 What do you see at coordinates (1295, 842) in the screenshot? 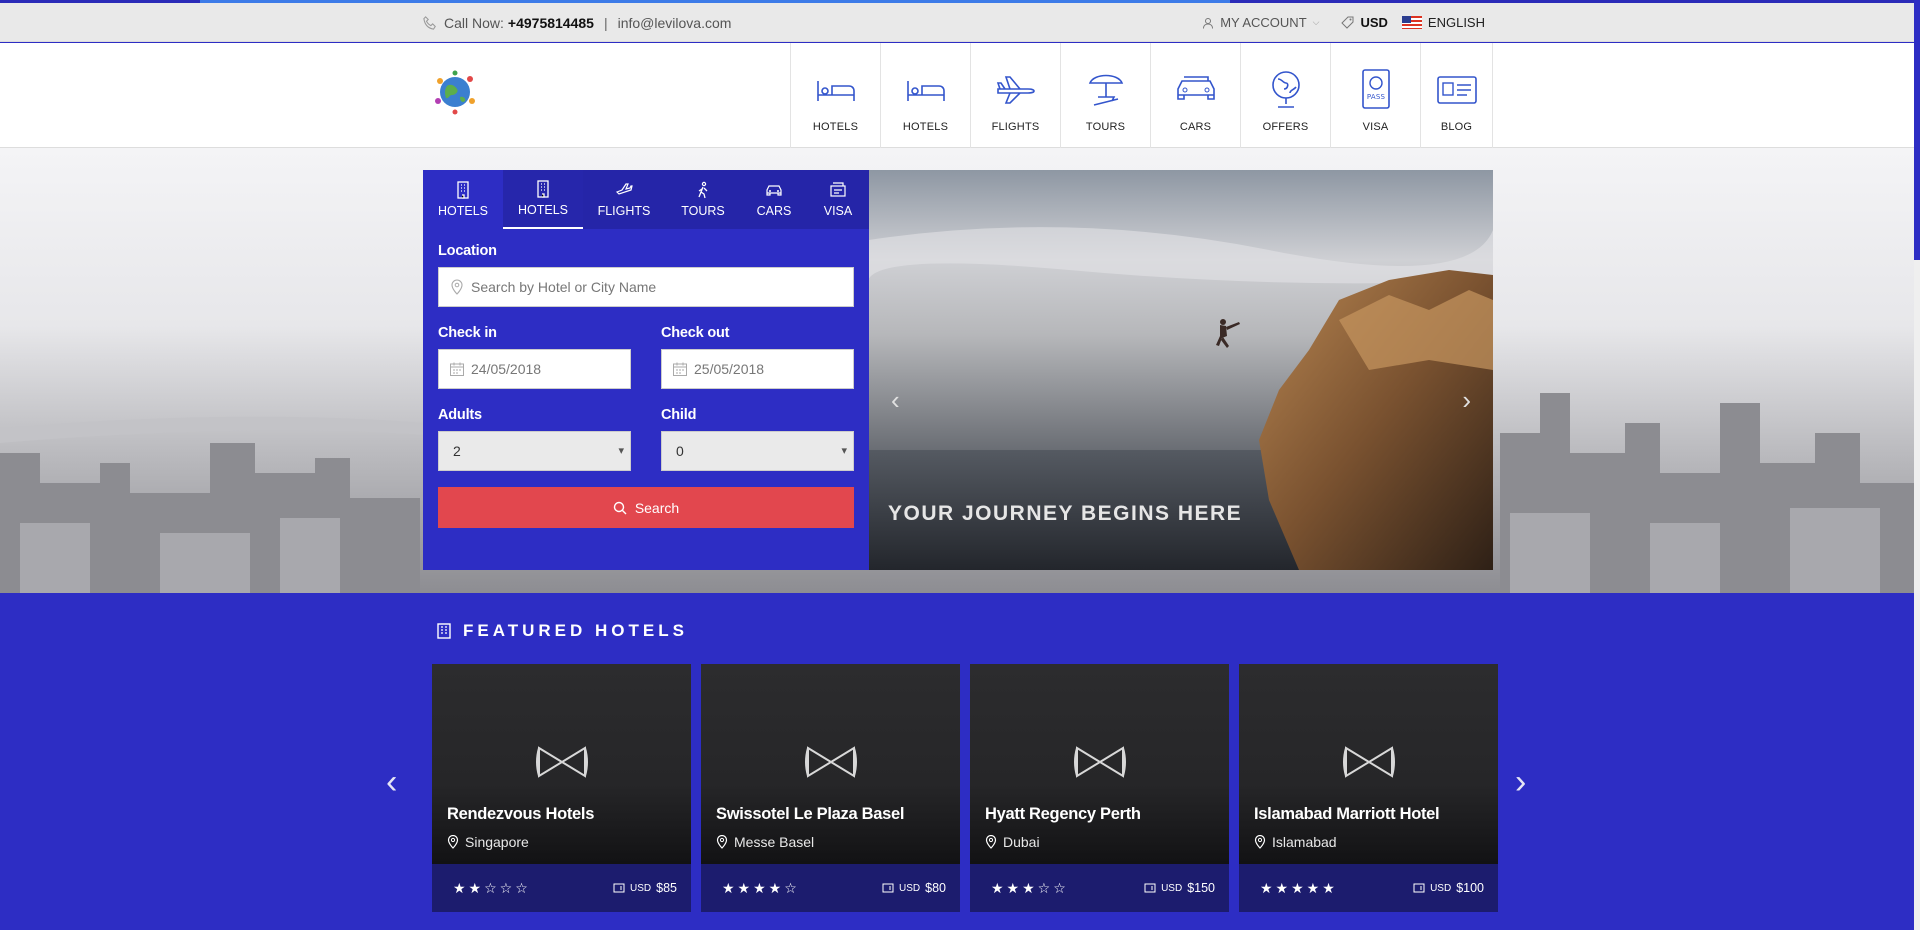
I see `hotel-location: Islamabad` at bounding box center [1295, 842].